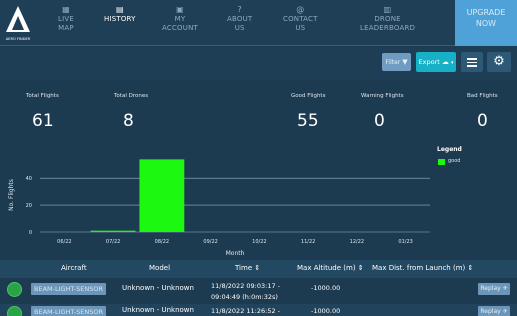 The image size is (517, 316). I want to click on aerofinder-logo: AERO FINDER, so click(18, 23).